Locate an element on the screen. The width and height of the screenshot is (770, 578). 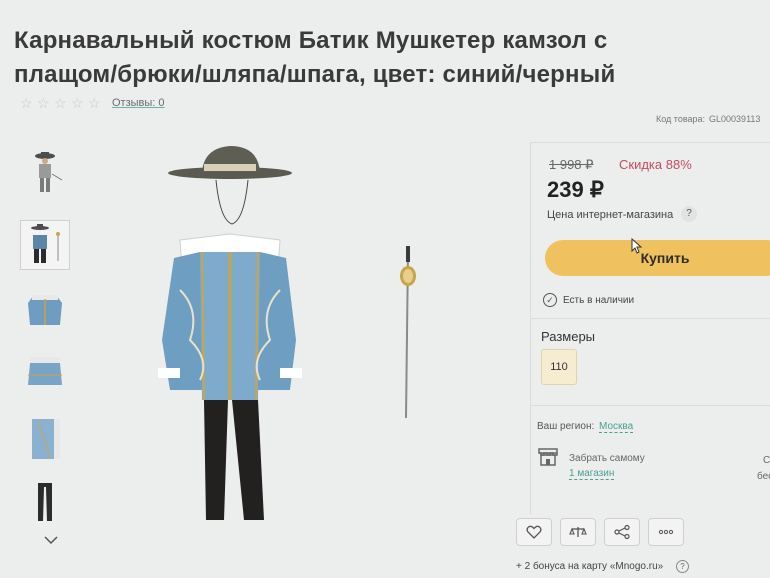
size-option-110: 110 is located at coordinates (559, 367).